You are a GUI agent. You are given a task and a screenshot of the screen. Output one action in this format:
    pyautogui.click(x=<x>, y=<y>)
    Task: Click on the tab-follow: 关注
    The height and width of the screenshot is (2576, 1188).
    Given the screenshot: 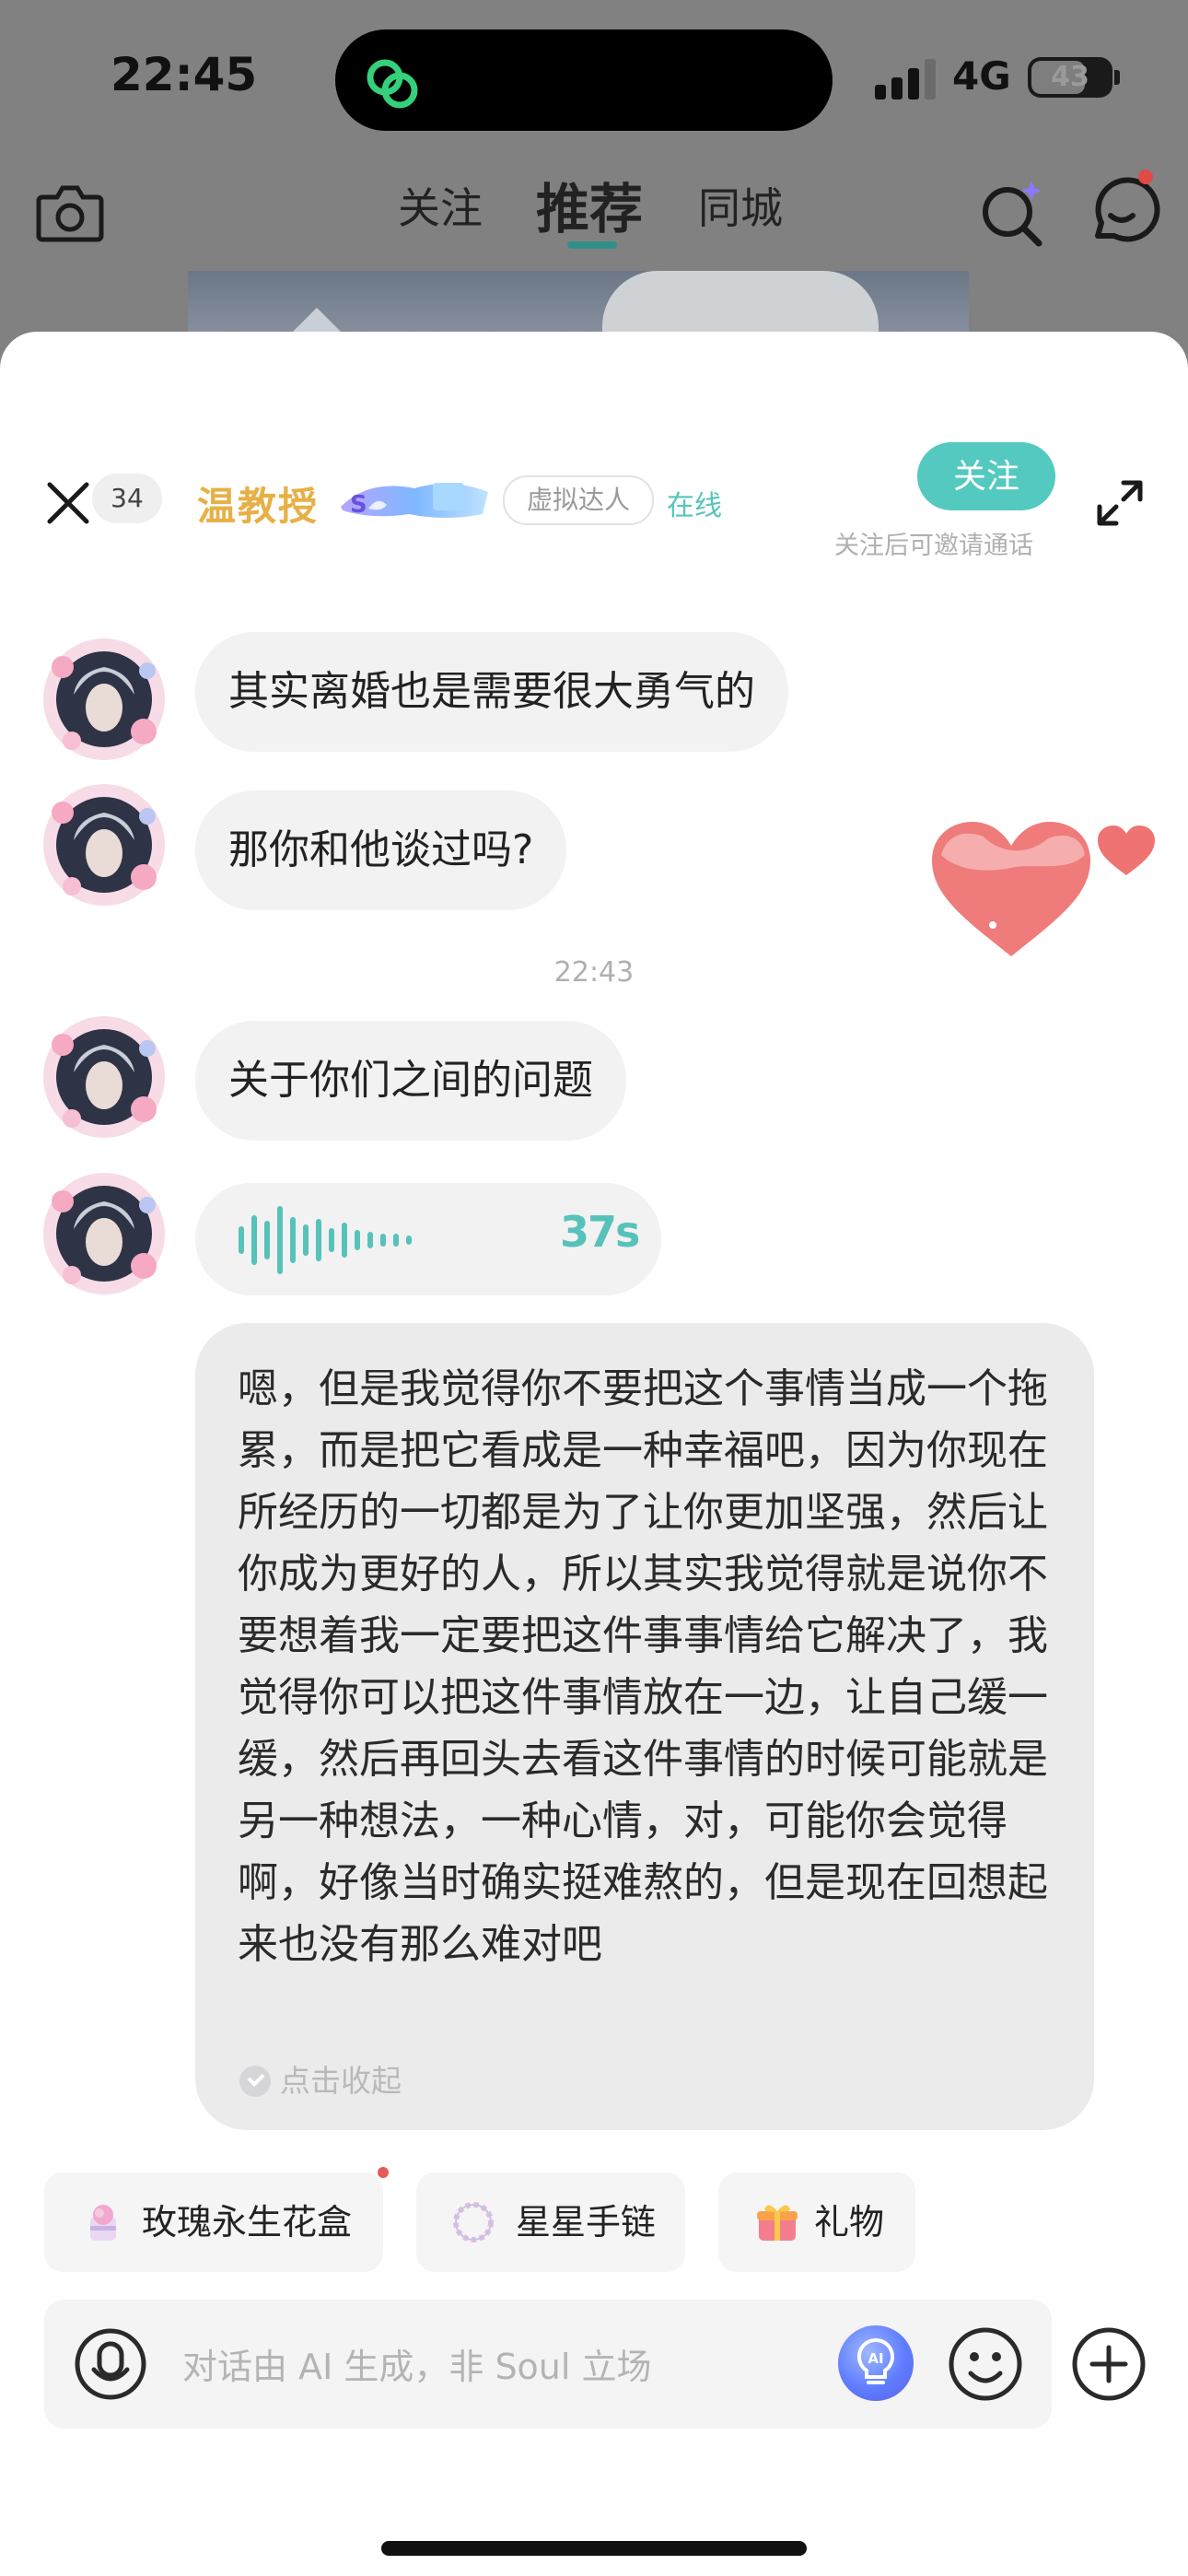 What is the action you would take?
    pyautogui.click(x=440, y=205)
    